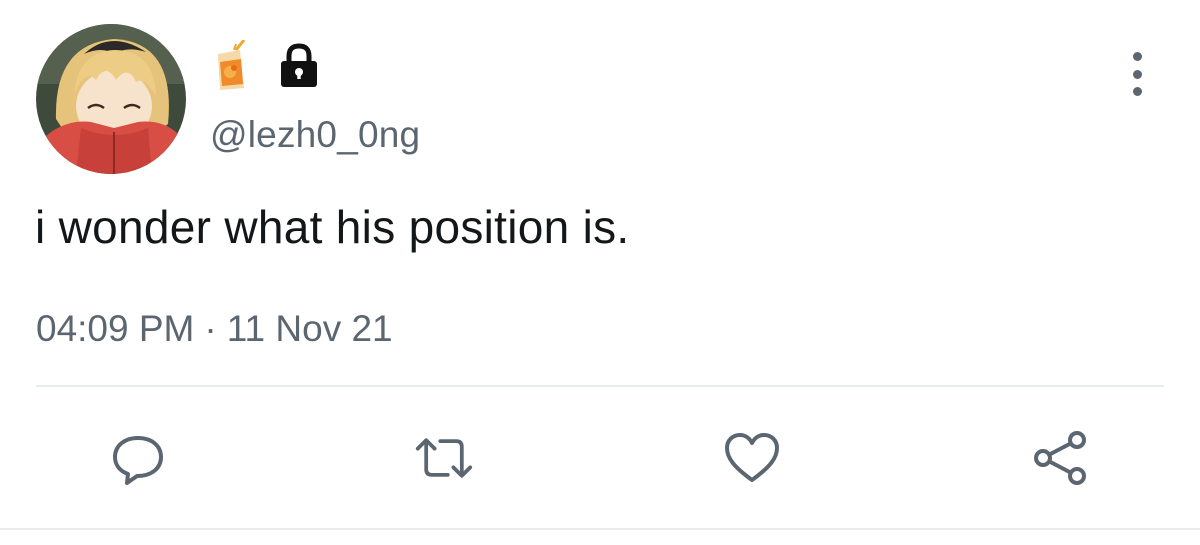 Image resolution: width=1200 pixels, height=545 pixels. I want to click on tweet-text: i wonder what his position is., so click(332, 227).